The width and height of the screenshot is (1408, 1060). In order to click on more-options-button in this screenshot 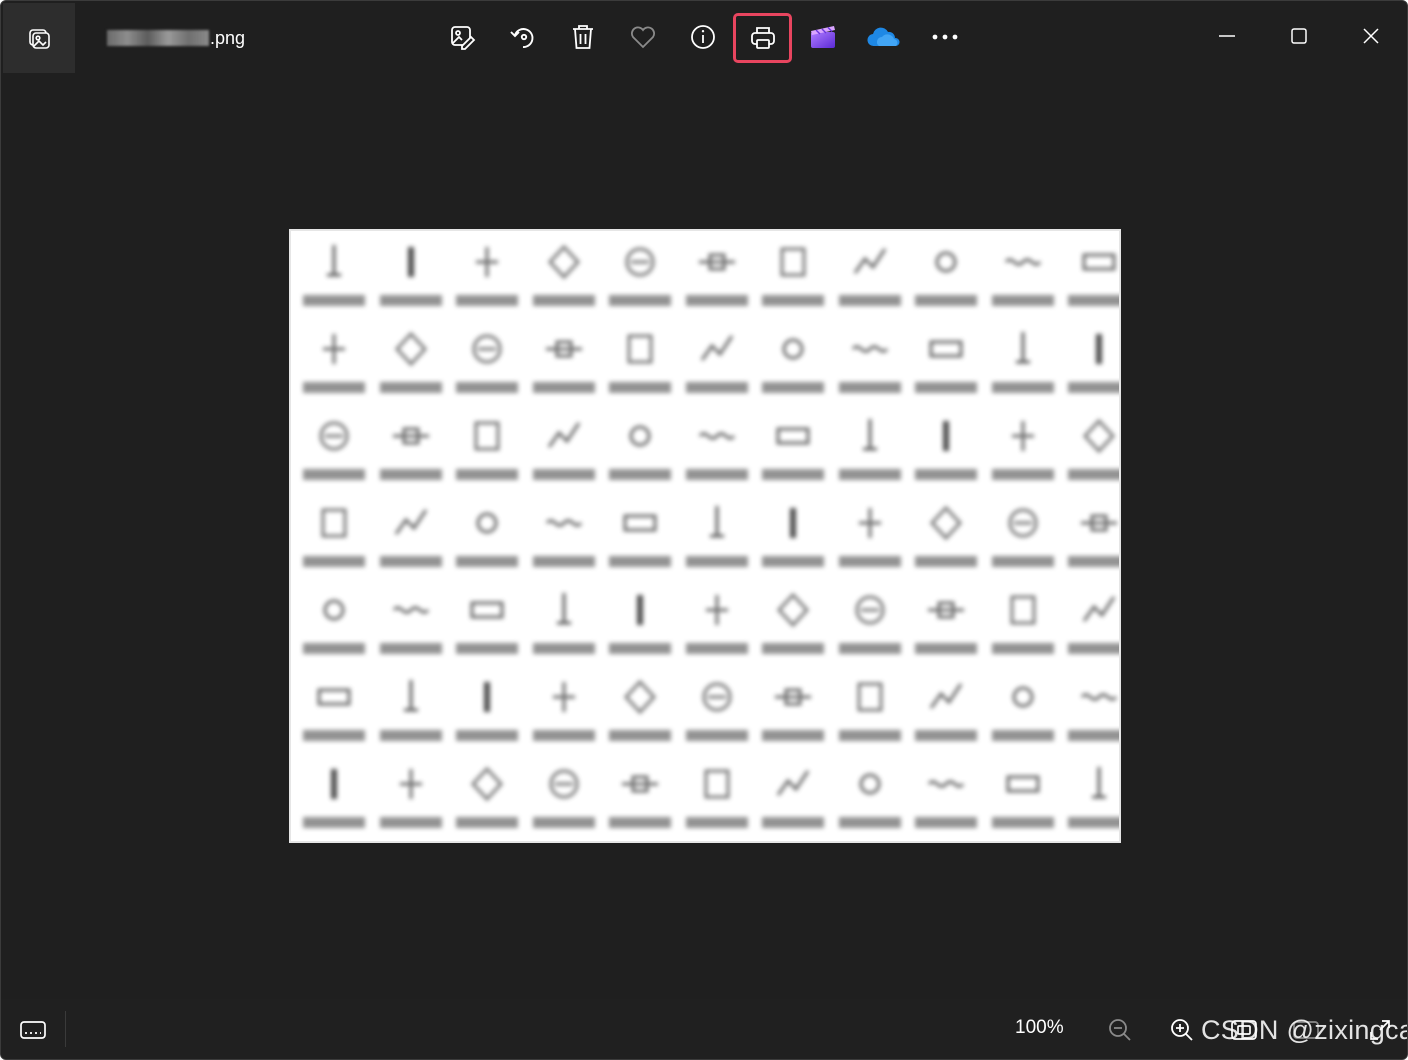, I will do `click(945, 37)`.